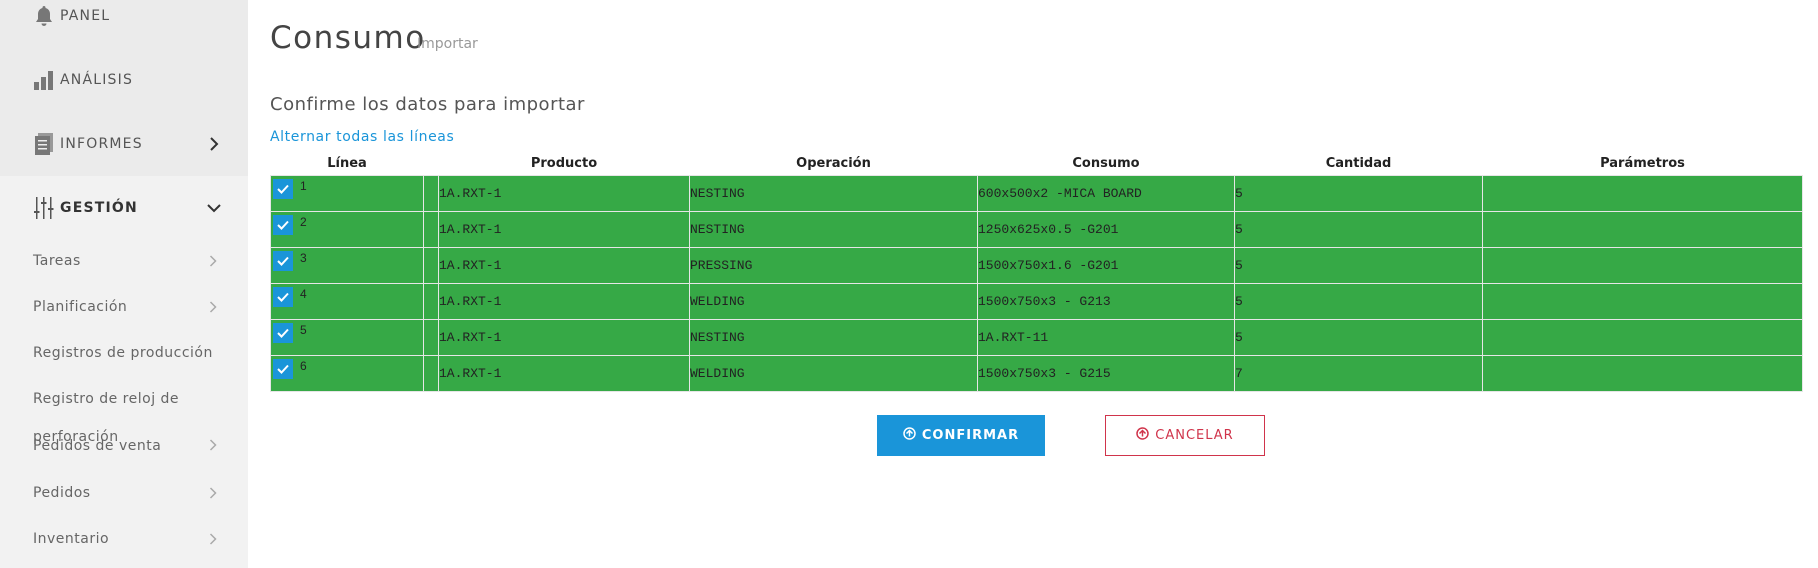  I want to click on sliders-icon, so click(44, 208).